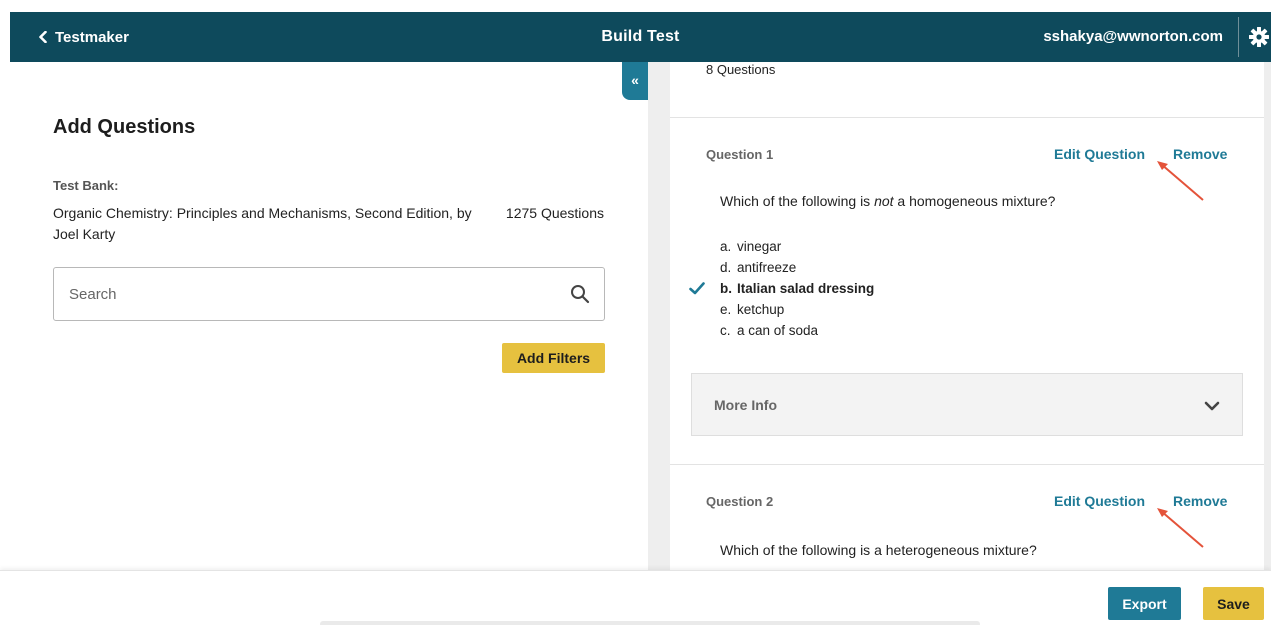 The height and width of the screenshot is (625, 1271). Describe the element at coordinates (726, 288) in the screenshot. I see `answer-letter: b.` at that location.